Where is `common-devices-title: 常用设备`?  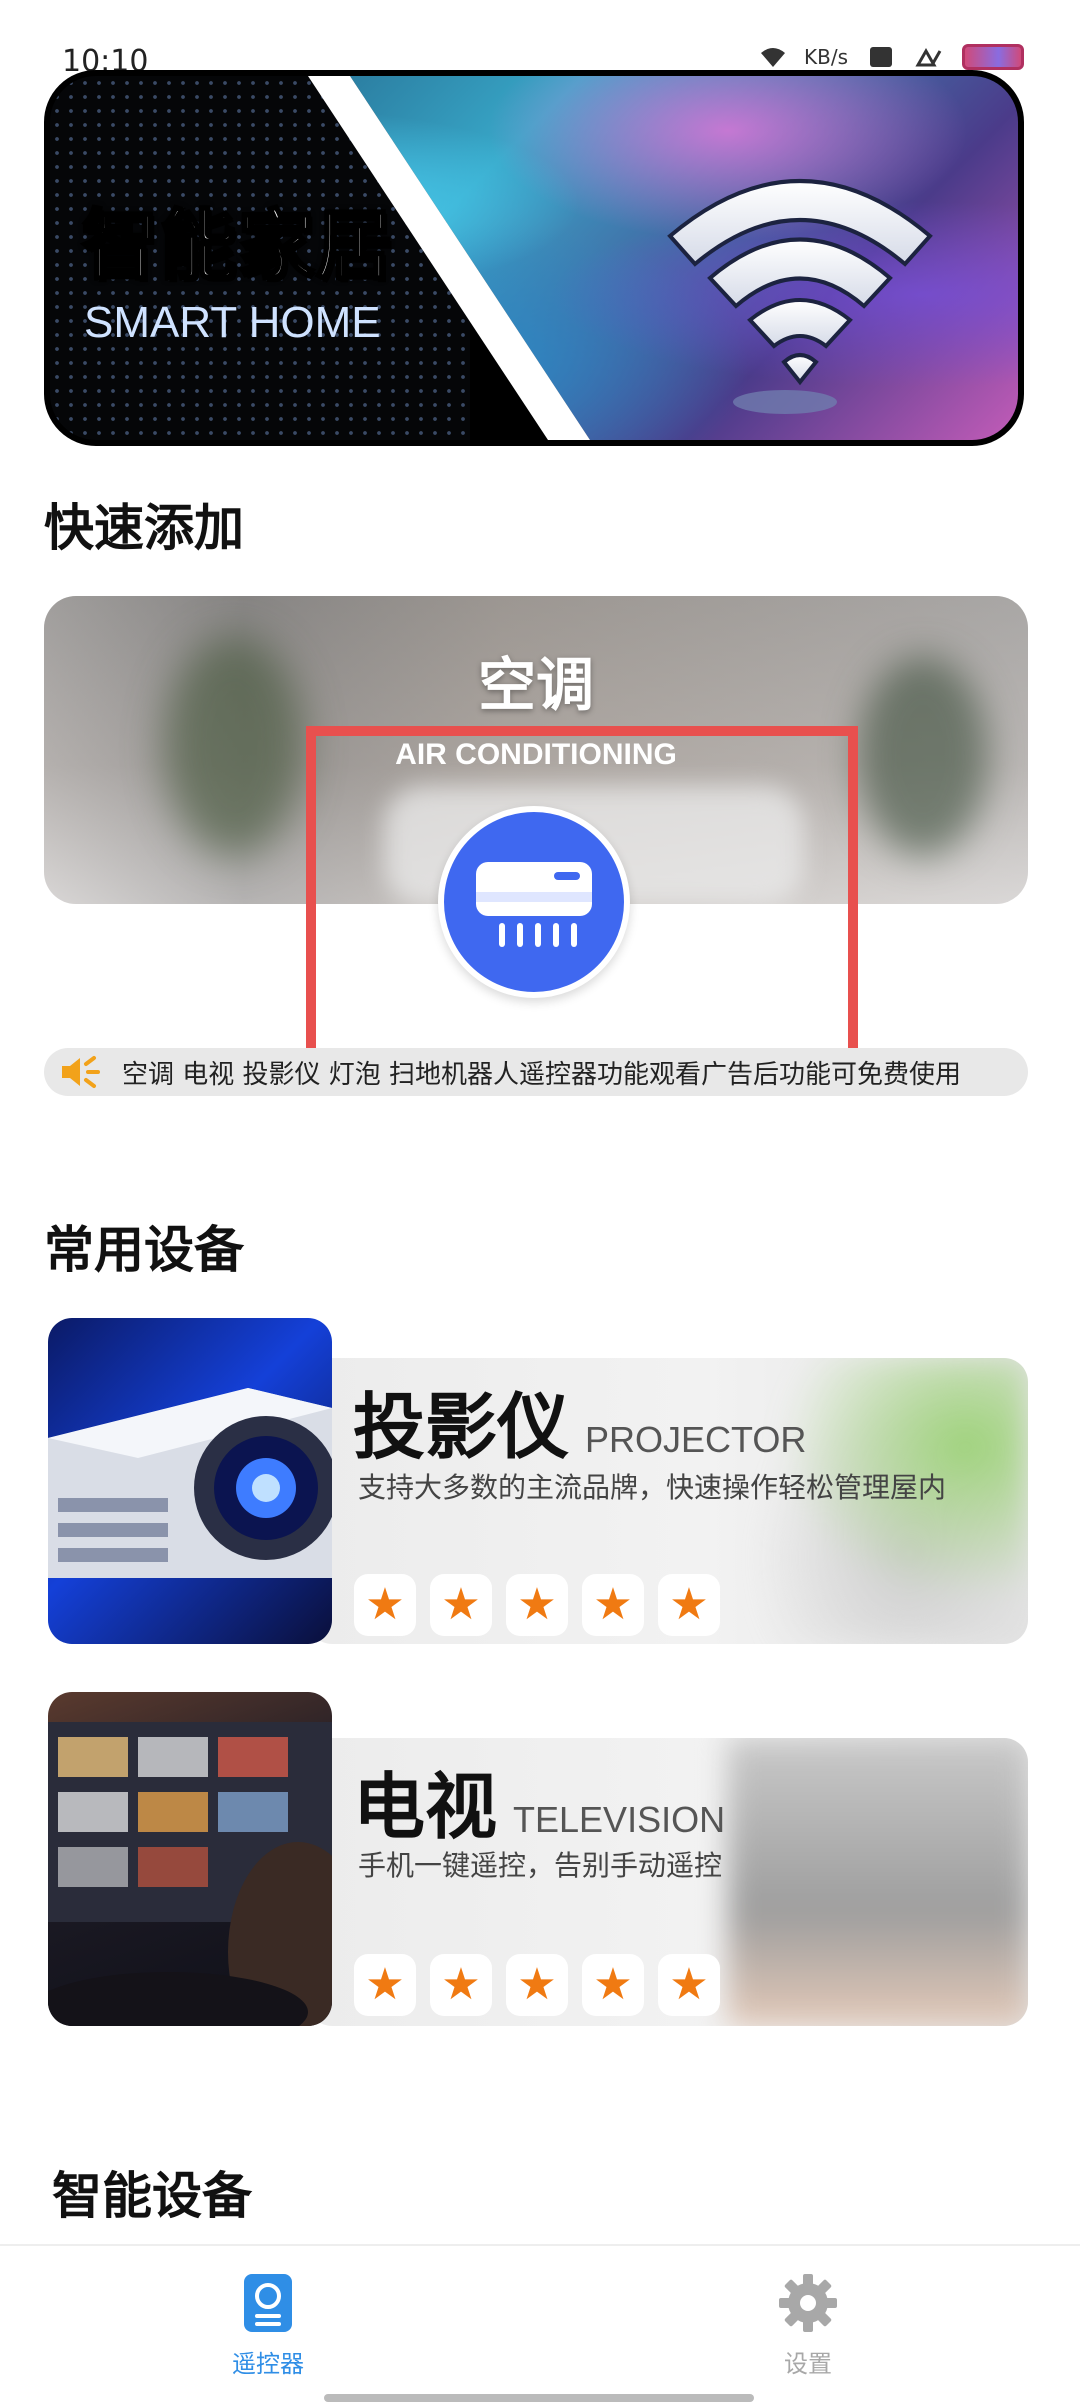
common-devices-title: 常用设备 is located at coordinates (142, 1246).